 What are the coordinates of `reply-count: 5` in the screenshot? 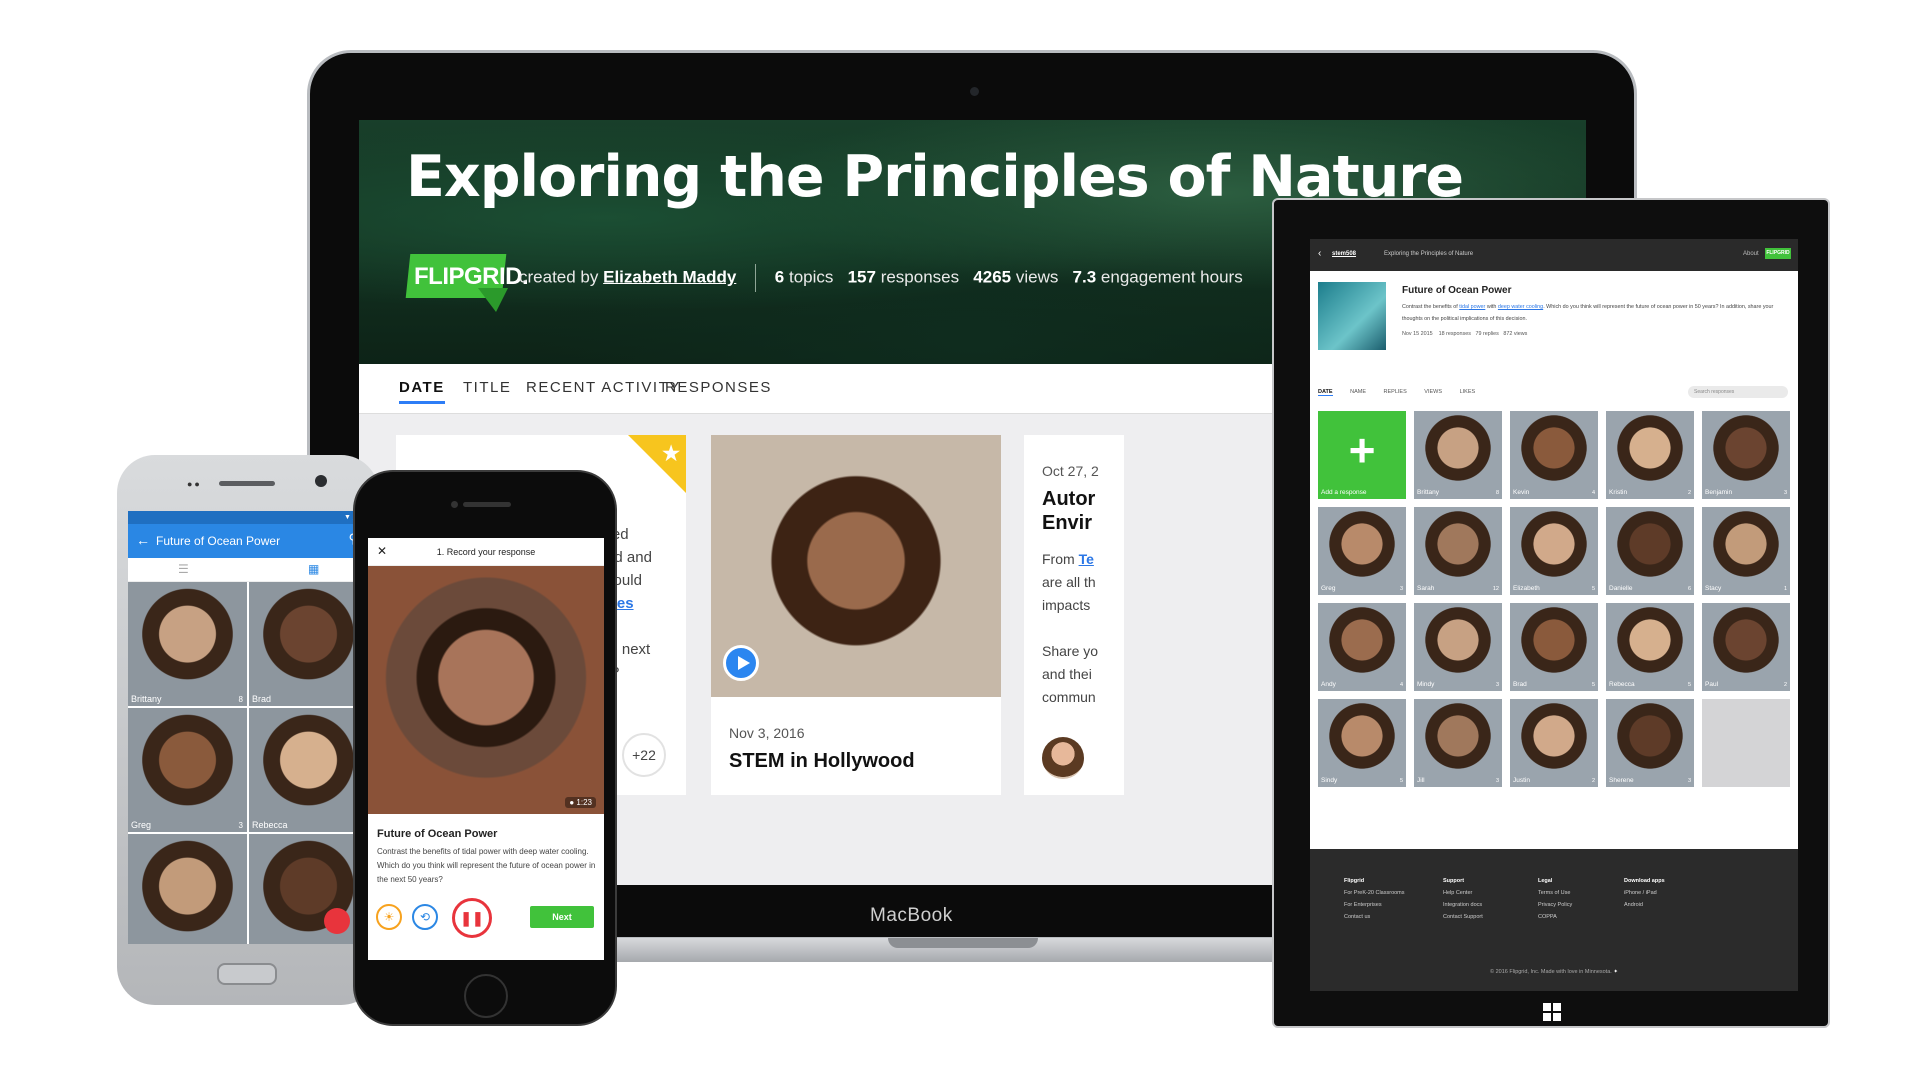 It's located at (1593, 685).